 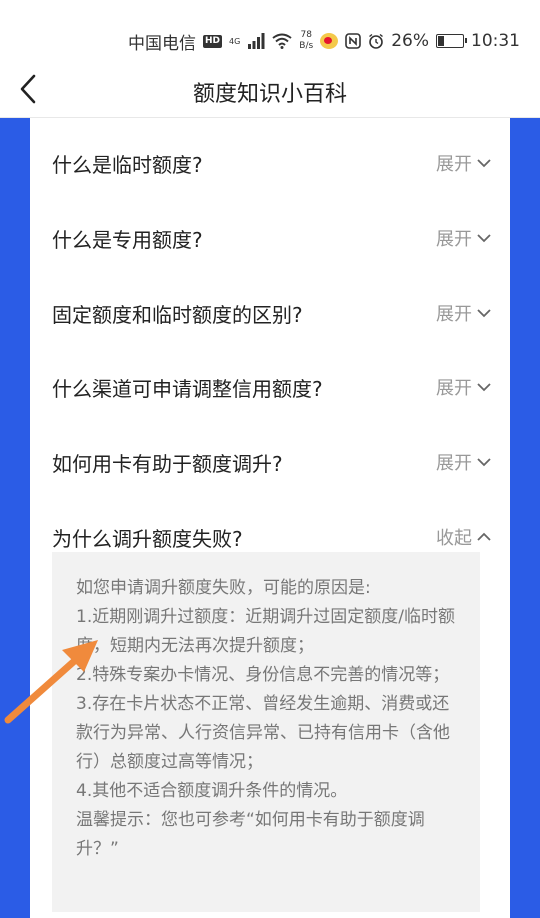 What do you see at coordinates (269, 94) in the screenshot?
I see `page-title: 额度知识小百科` at bounding box center [269, 94].